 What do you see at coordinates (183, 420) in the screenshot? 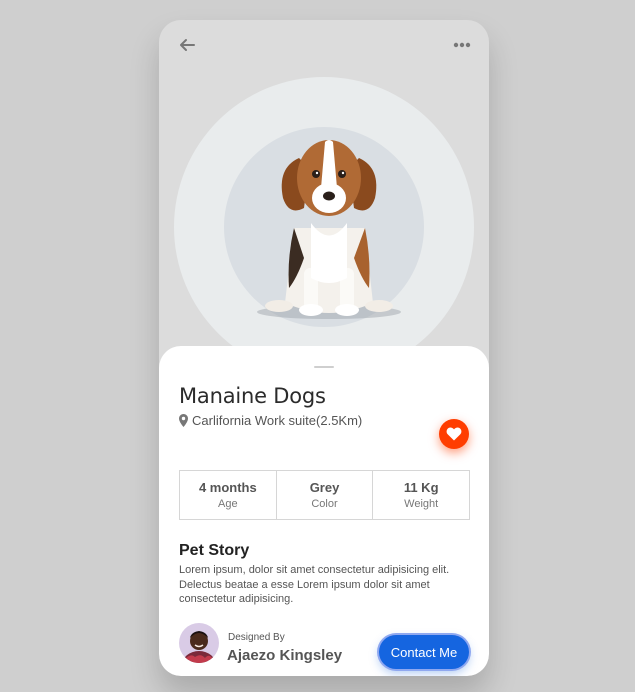
I see `map-pin-icon` at bounding box center [183, 420].